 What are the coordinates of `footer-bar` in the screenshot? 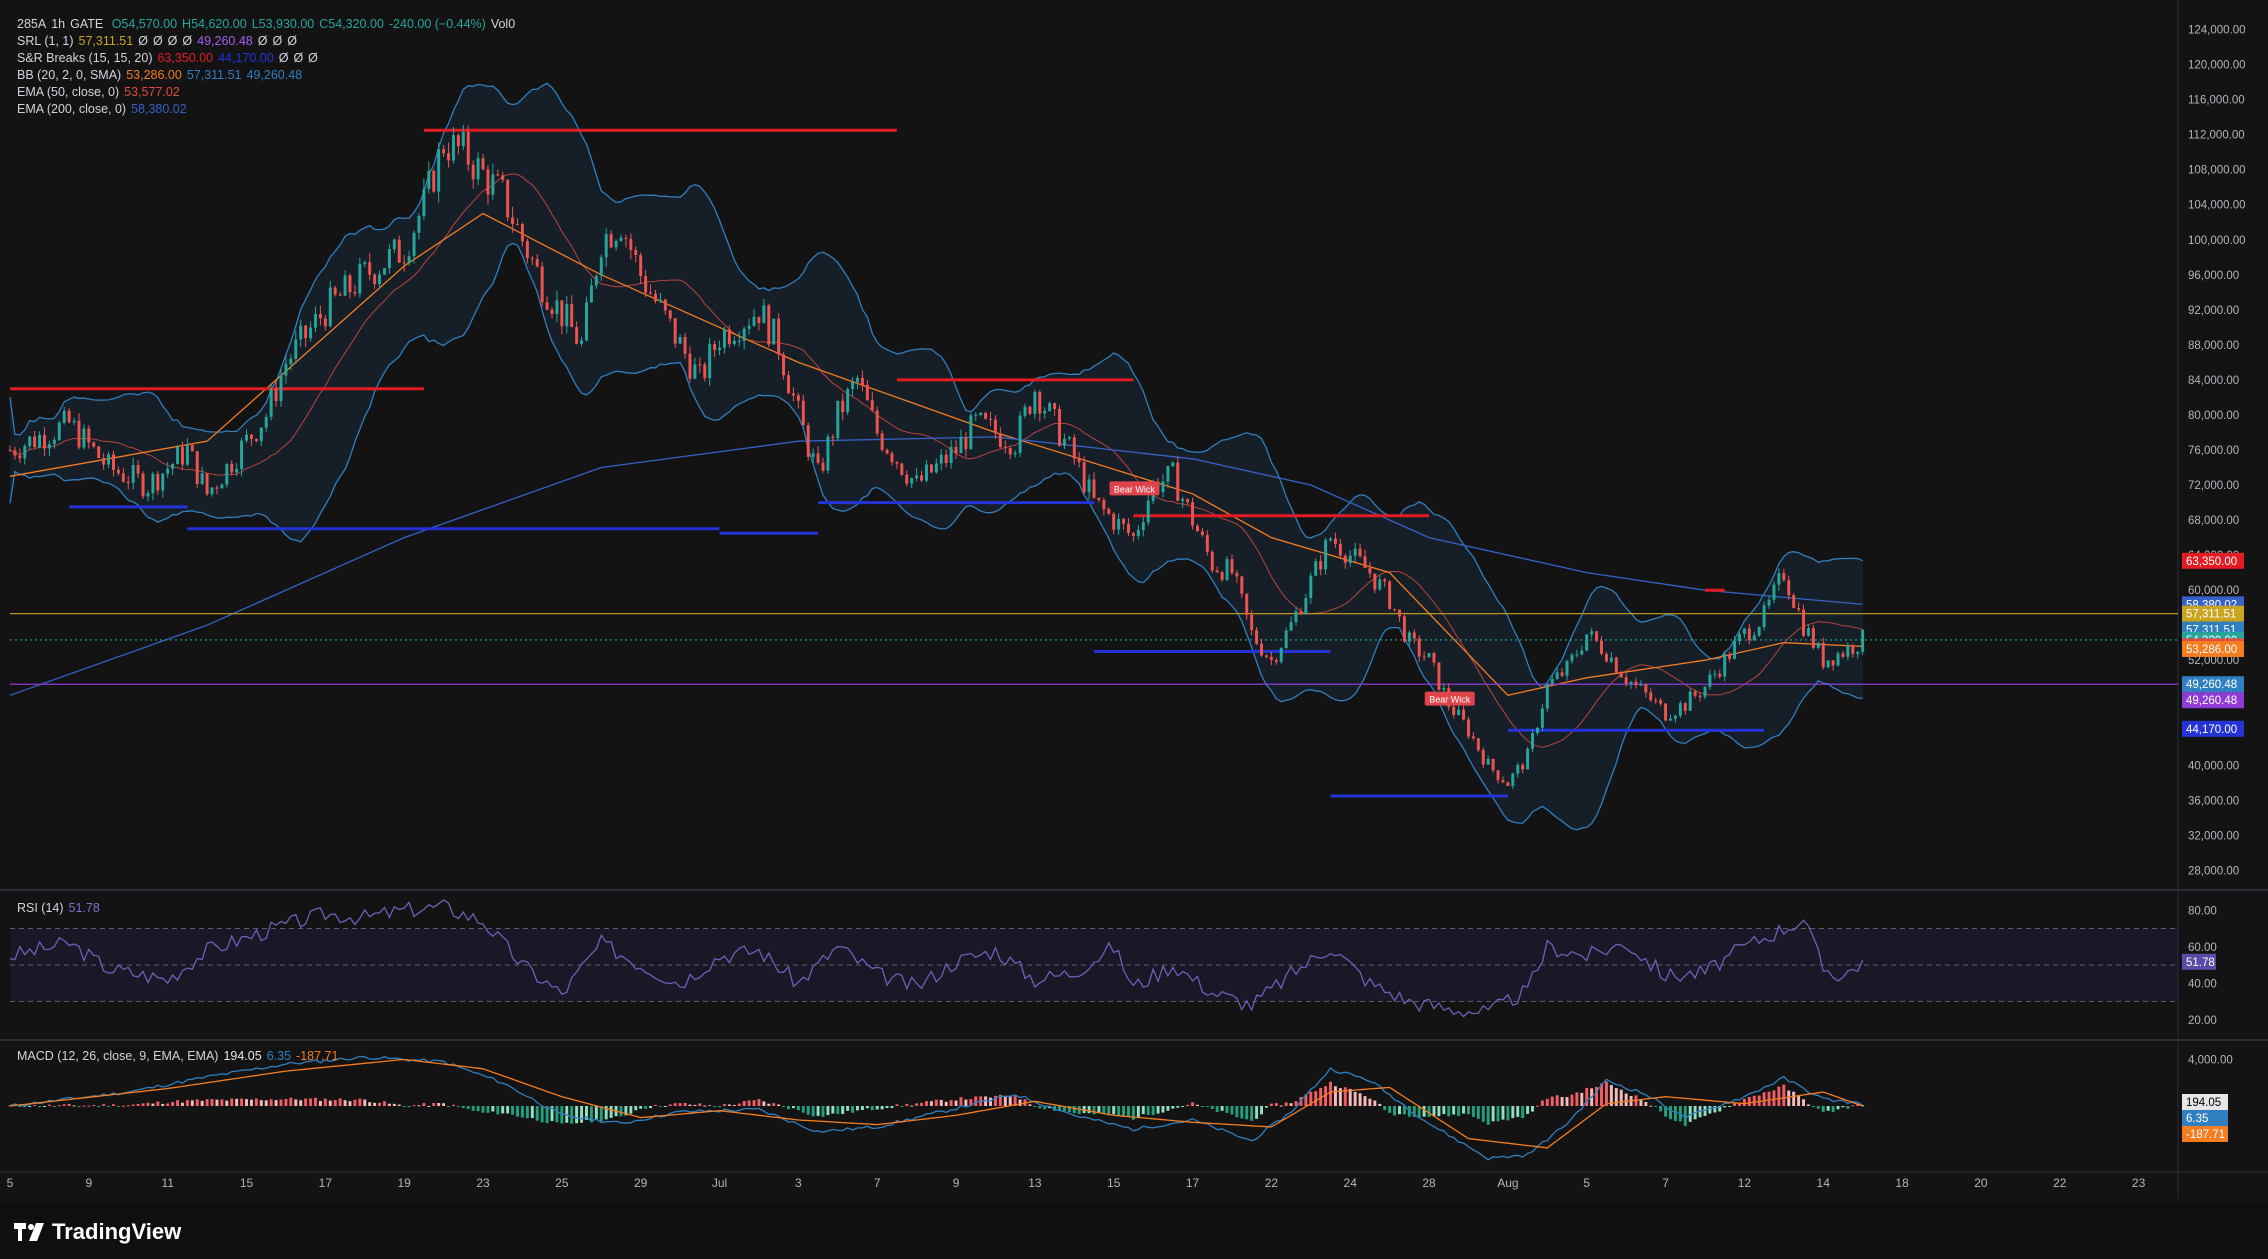 It's located at (1134, 1230).